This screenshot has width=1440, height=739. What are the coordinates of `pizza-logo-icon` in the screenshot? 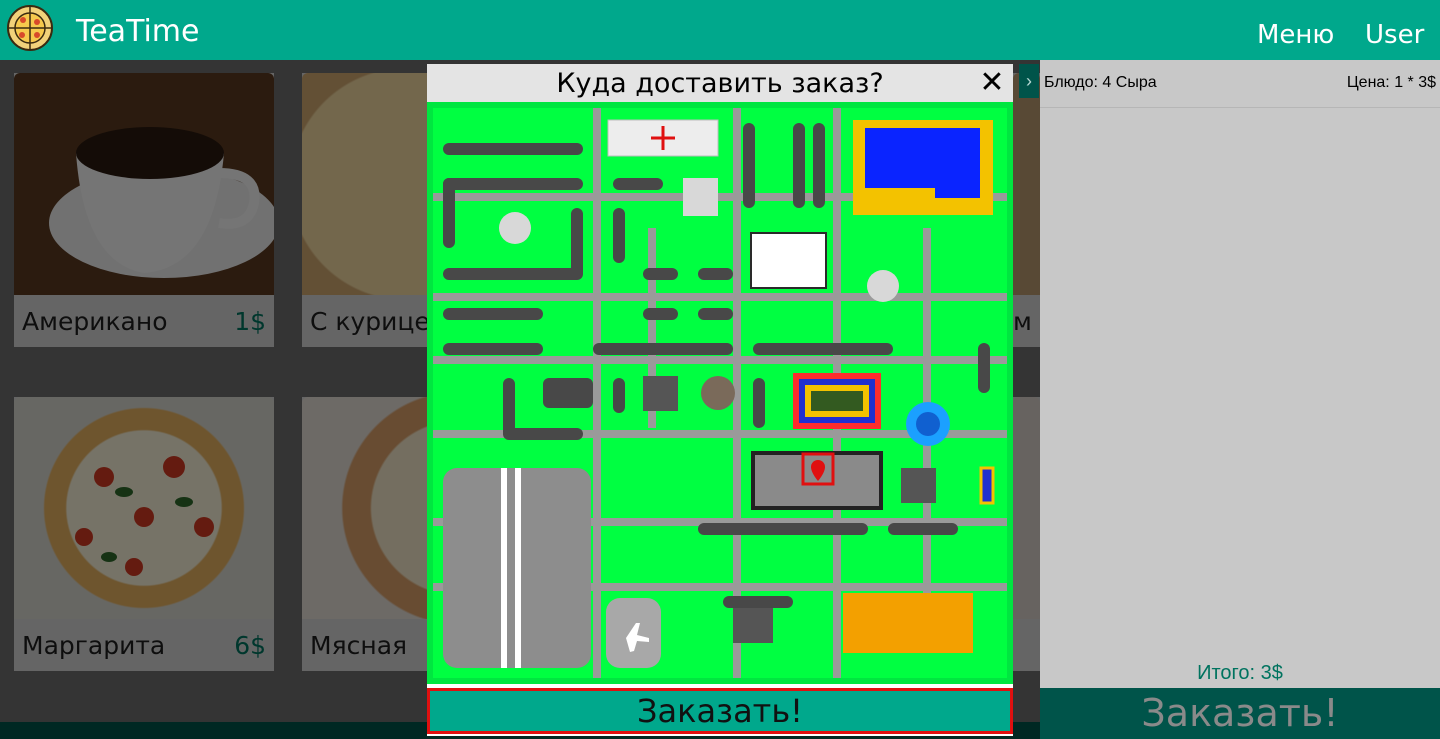 It's located at (30, 28).